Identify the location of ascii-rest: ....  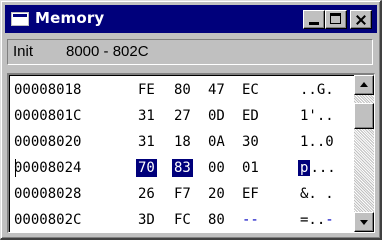
(323, 168).